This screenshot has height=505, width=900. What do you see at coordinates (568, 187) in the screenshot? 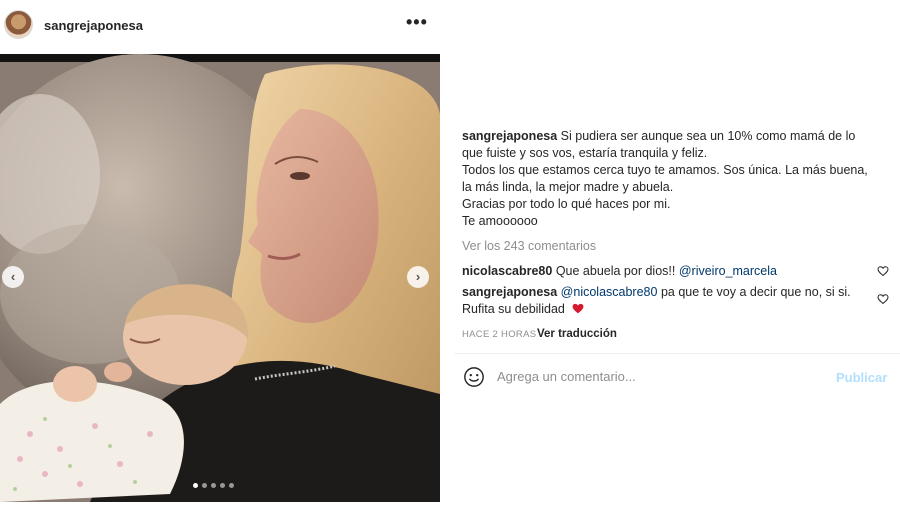
I see `caption-line: la más linda, la mejor madre y abuela.` at bounding box center [568, 187].